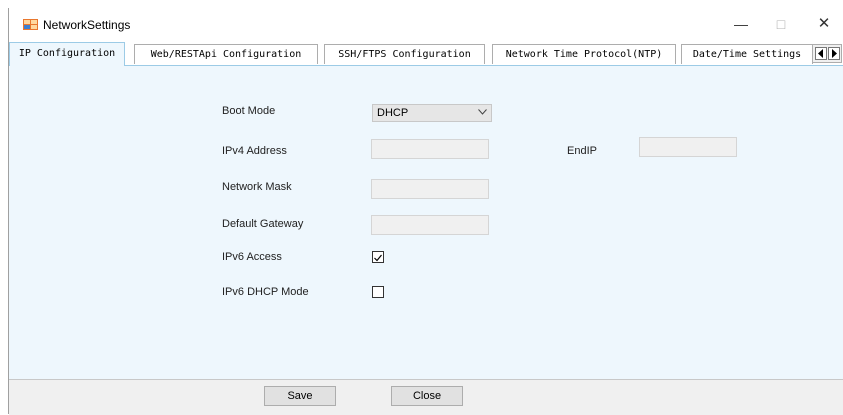 The width and height of the screenshot is (843, 415). I want to click on tab-scroll-buttons, so click(827, 53).